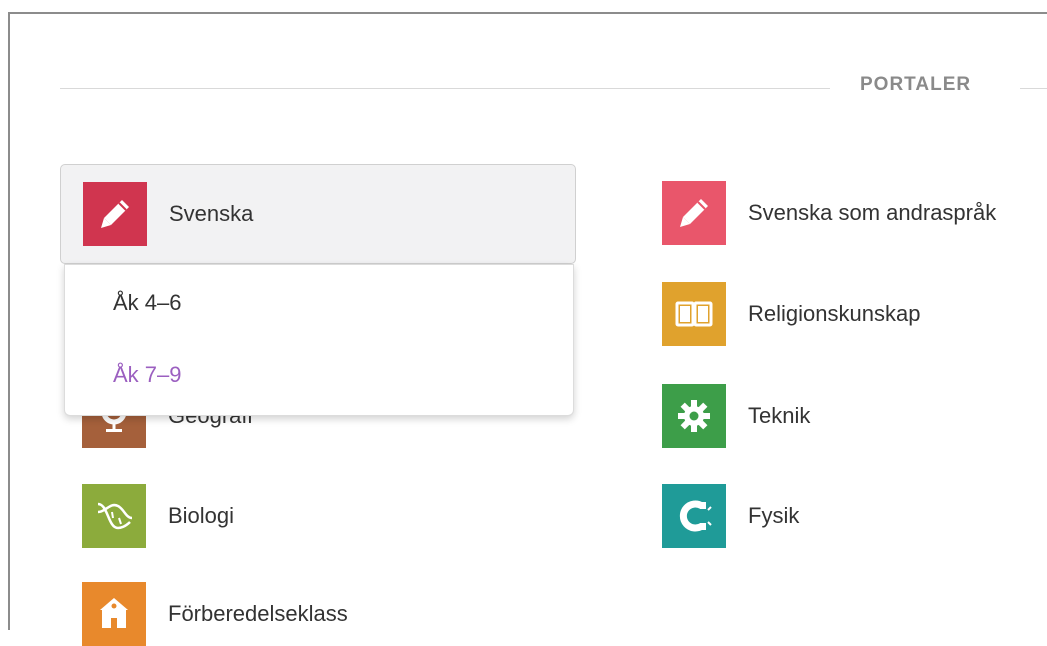  I want to click on school-icon, so click(114, 613).